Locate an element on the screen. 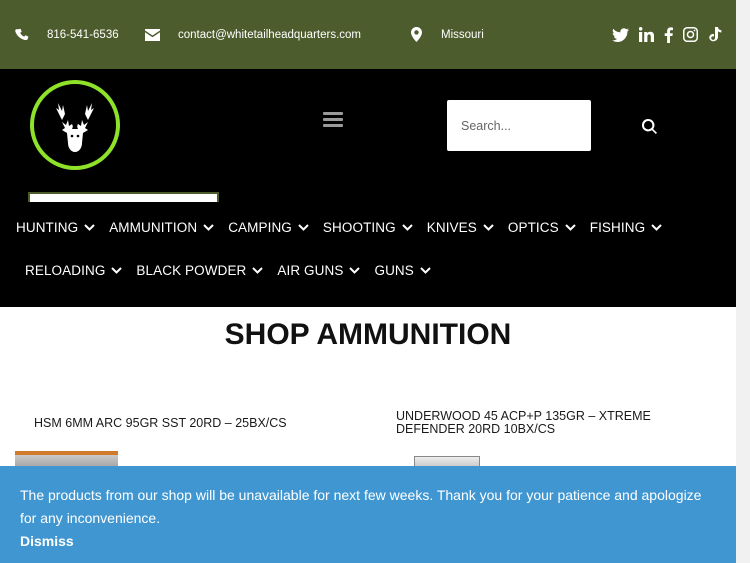  nav-label: RELOADING is located at coordinates (65, 270).